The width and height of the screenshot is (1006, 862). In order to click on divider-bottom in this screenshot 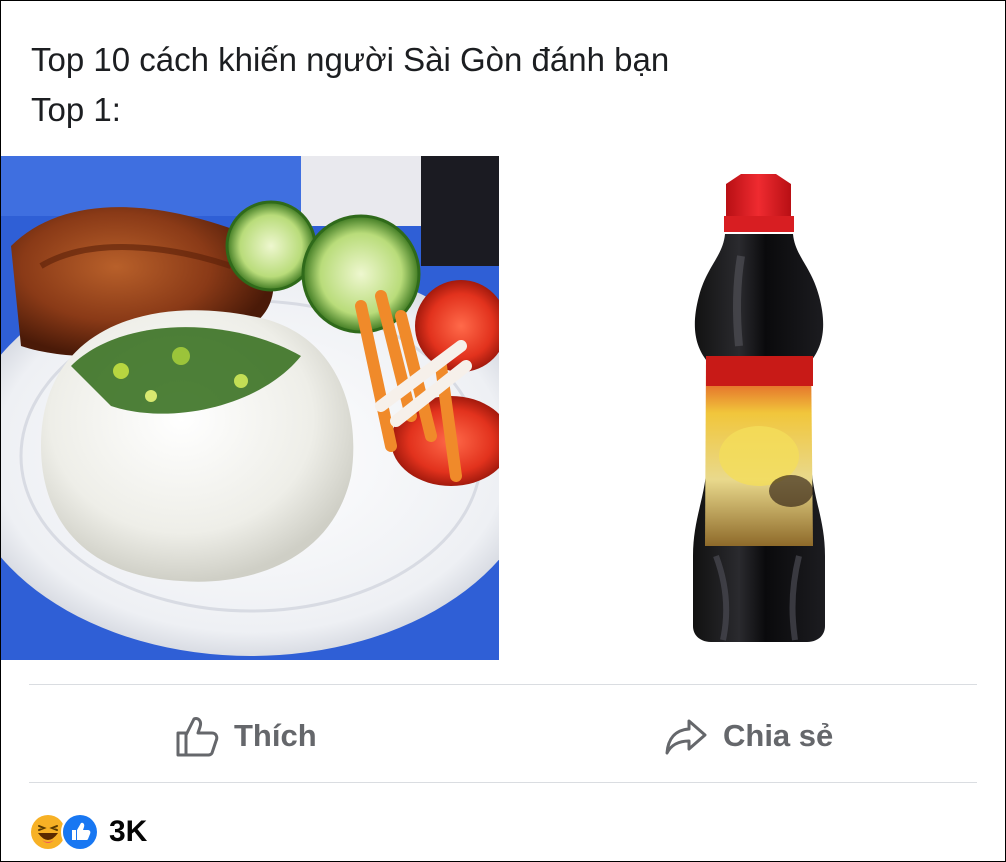, I will do `click(503, 782)`.